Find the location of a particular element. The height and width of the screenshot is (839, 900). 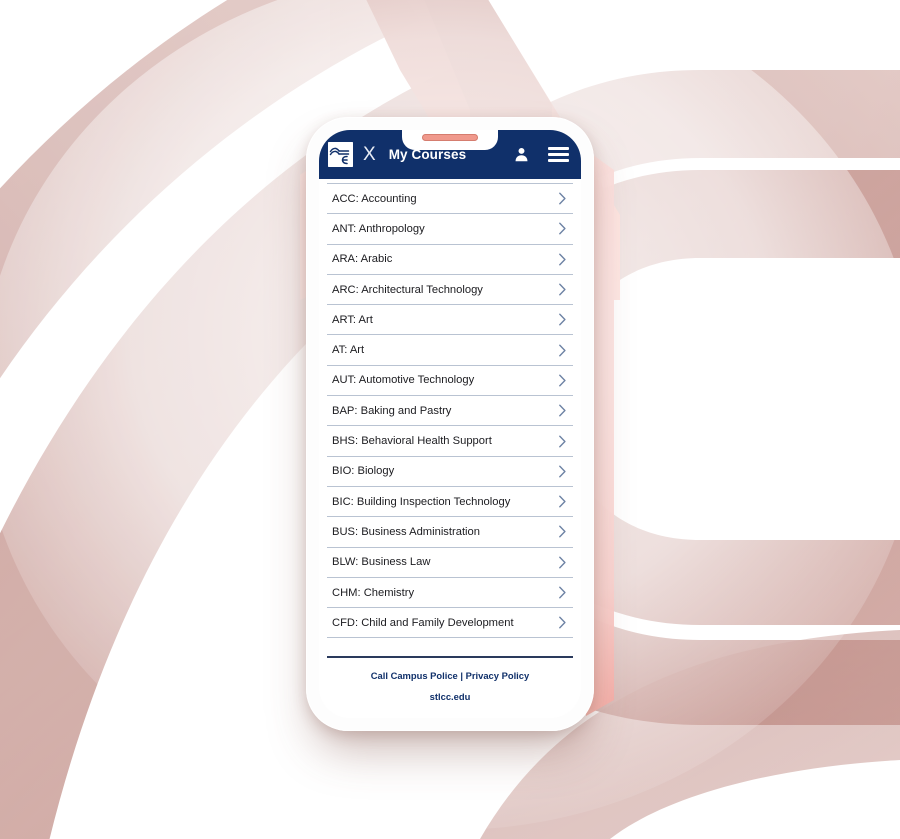

course-list-item-label: BIO: Biology is located at coordinates (363, 471).